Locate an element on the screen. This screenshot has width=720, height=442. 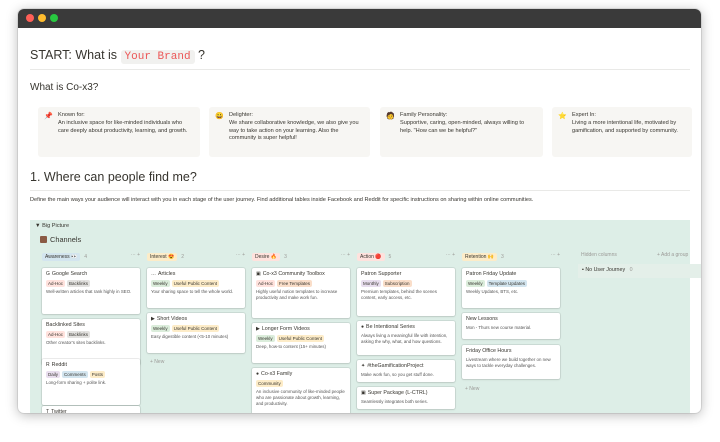
card-title: Friday Office Hours is located at coordinates (511, 351).